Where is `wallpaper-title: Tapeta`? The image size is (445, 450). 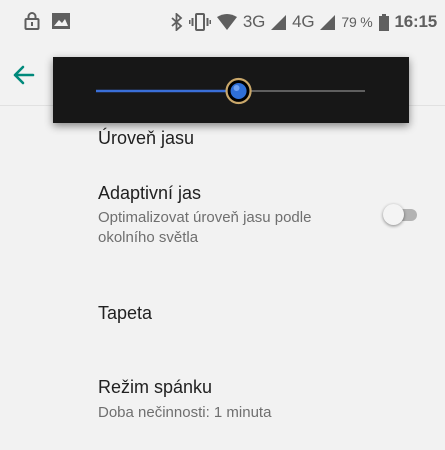 wallpaper-title: Tapeta is located at coordinates (125, 313).